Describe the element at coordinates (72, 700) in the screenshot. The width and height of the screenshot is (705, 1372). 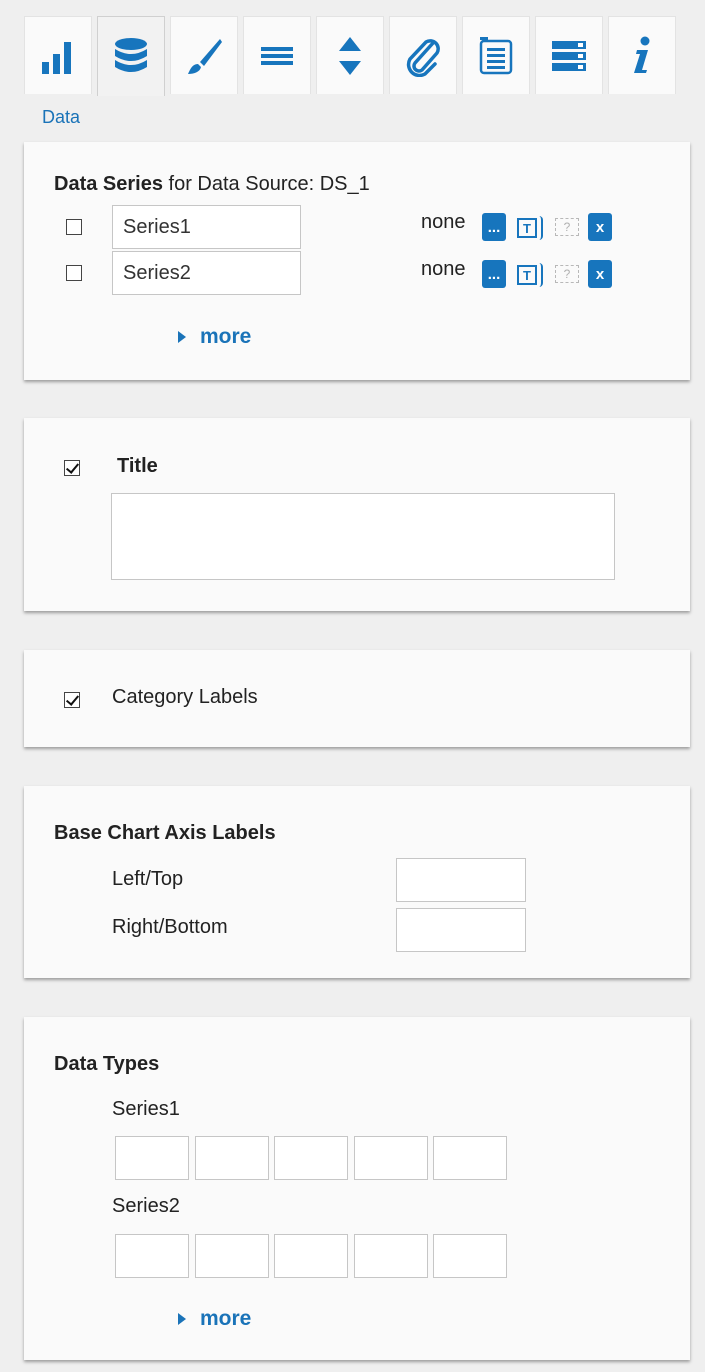
I see `category-labels-checkbox` at that location.